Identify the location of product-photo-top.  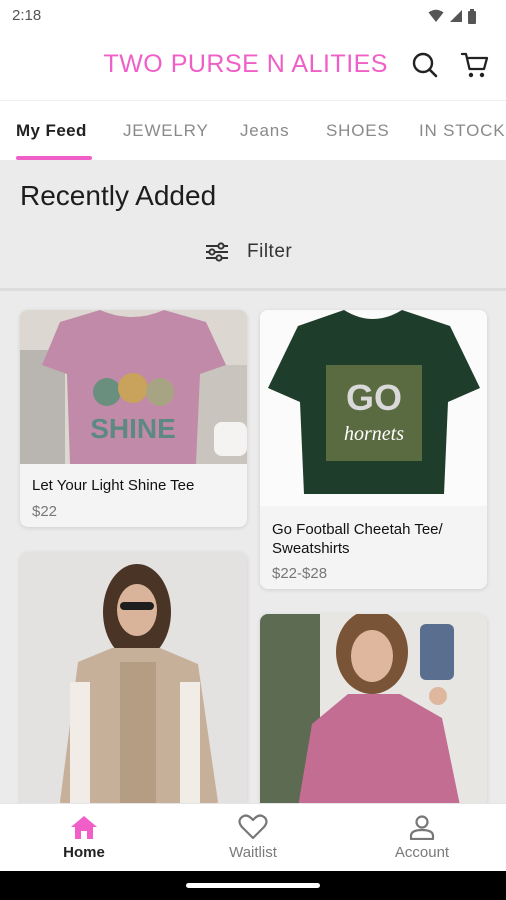
(373, 708).